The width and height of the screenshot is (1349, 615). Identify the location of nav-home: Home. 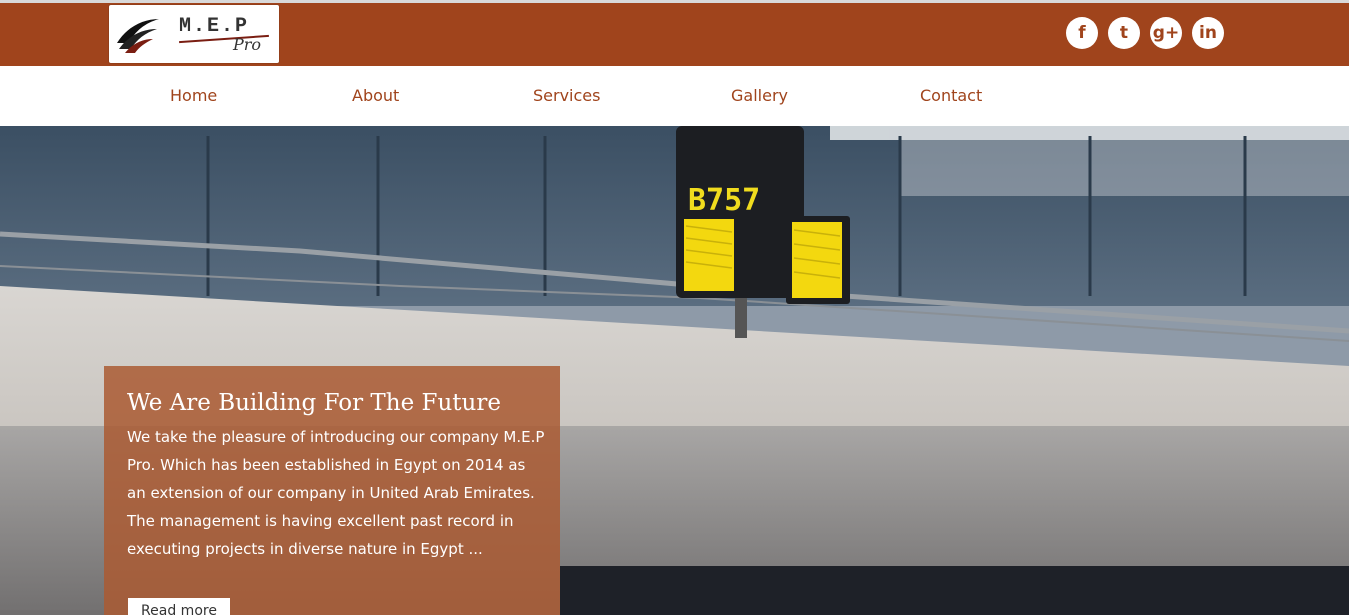
(193, 95).